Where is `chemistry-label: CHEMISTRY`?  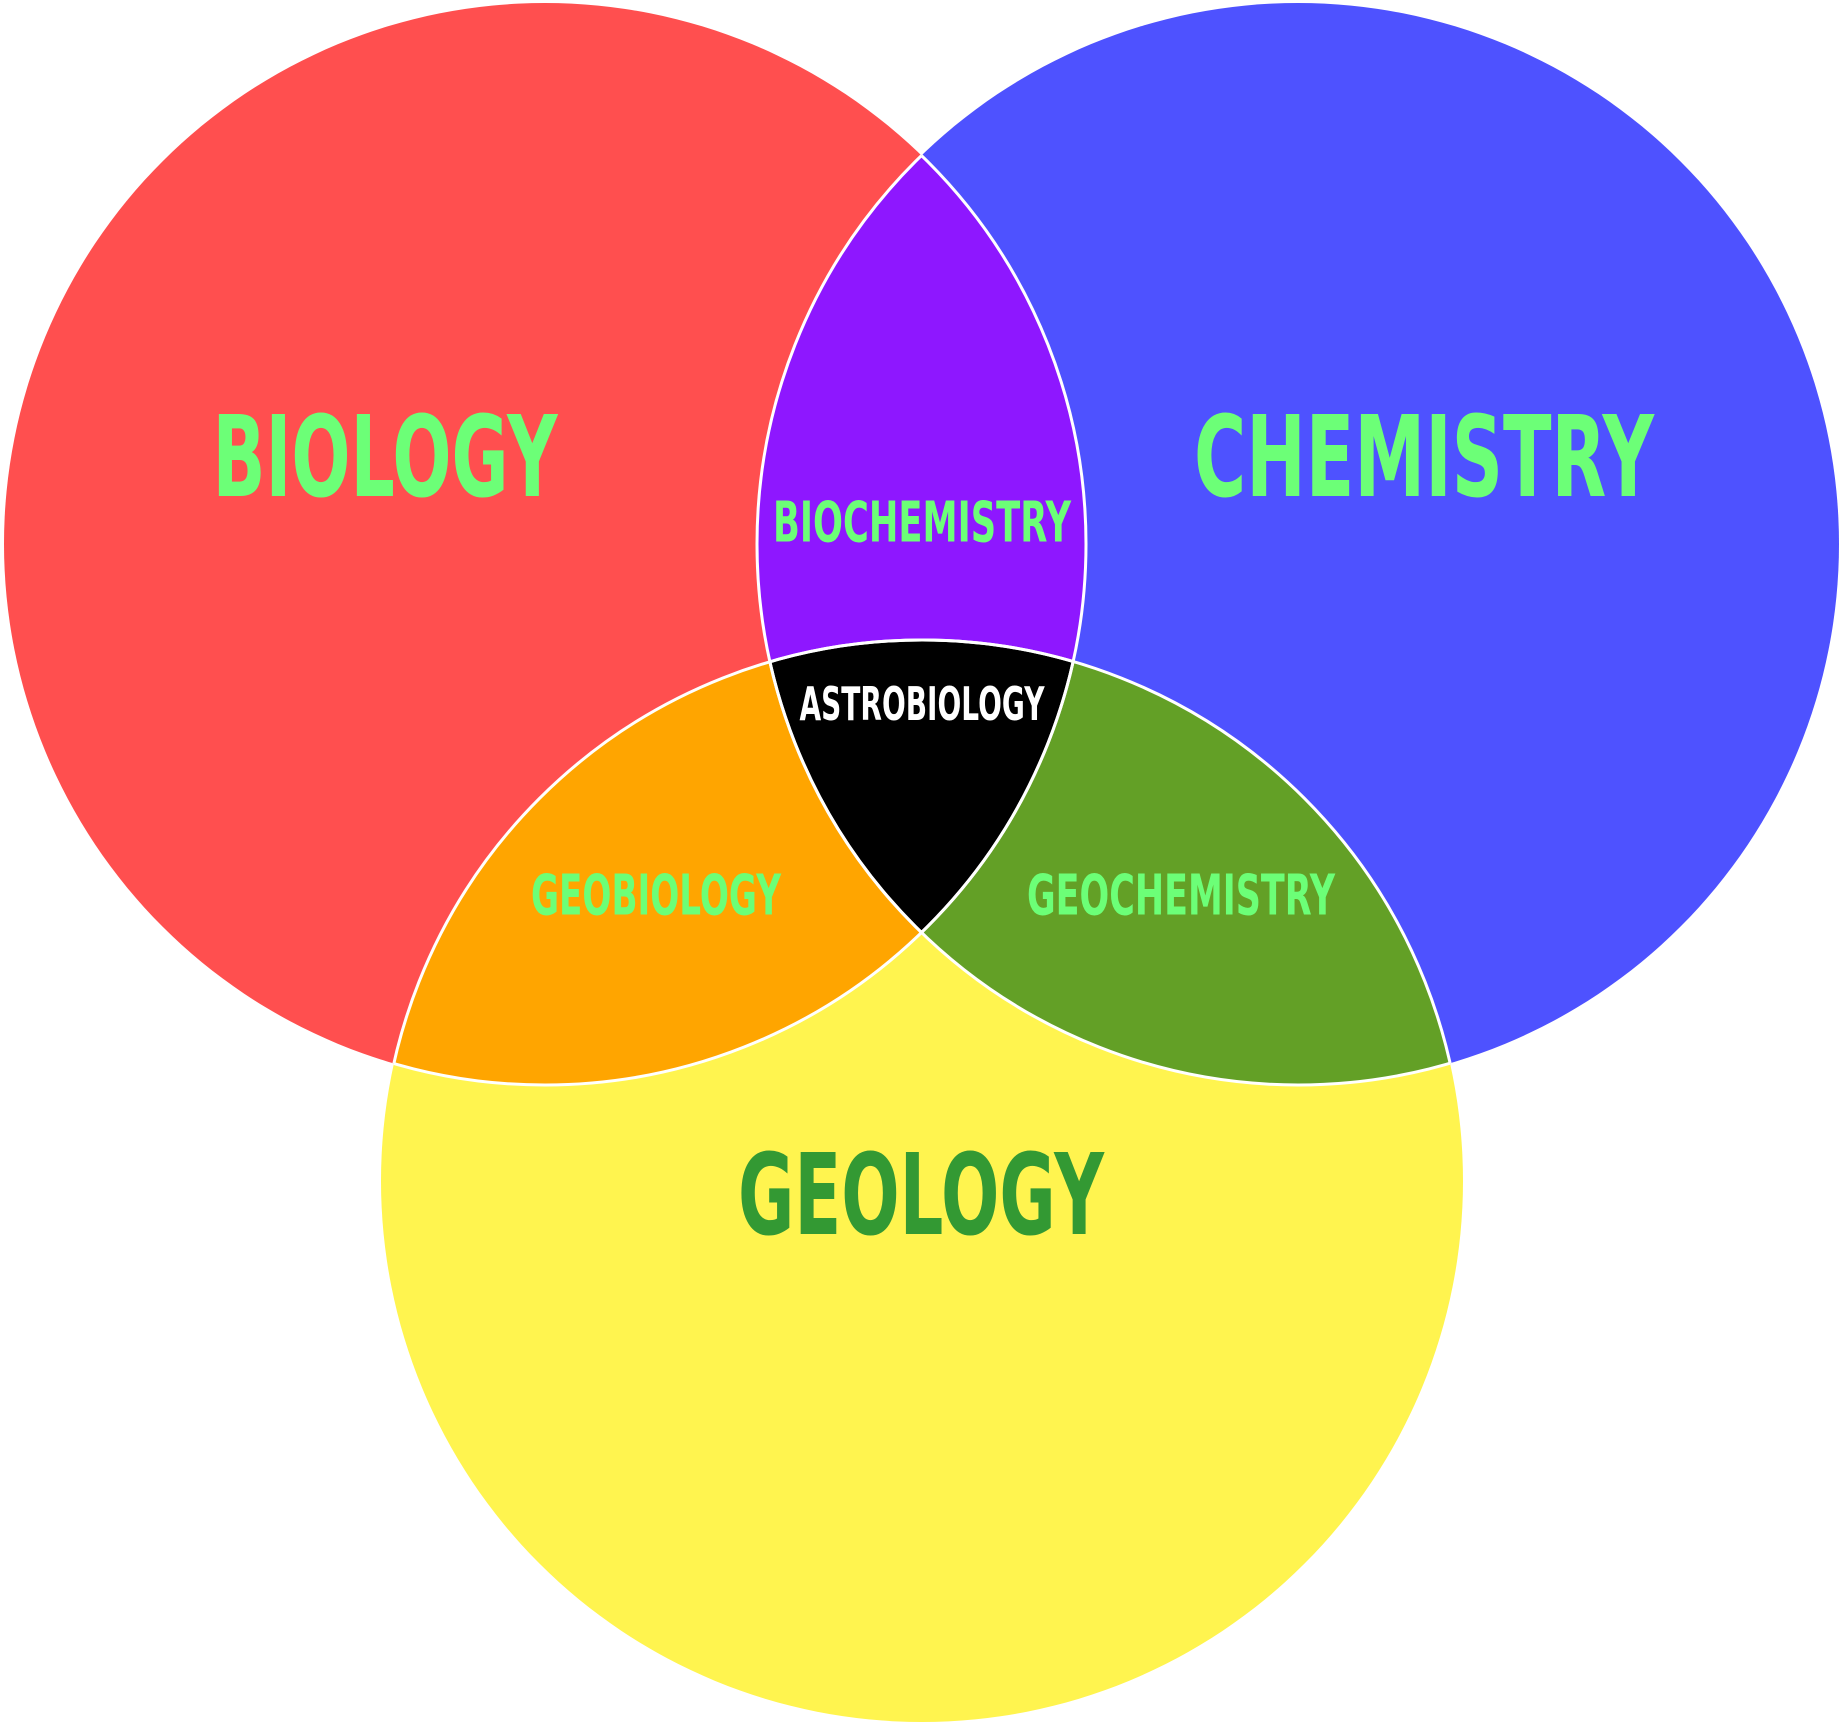
chemistry-label: CHEMISTRY is located at coordinates (1424, 458).